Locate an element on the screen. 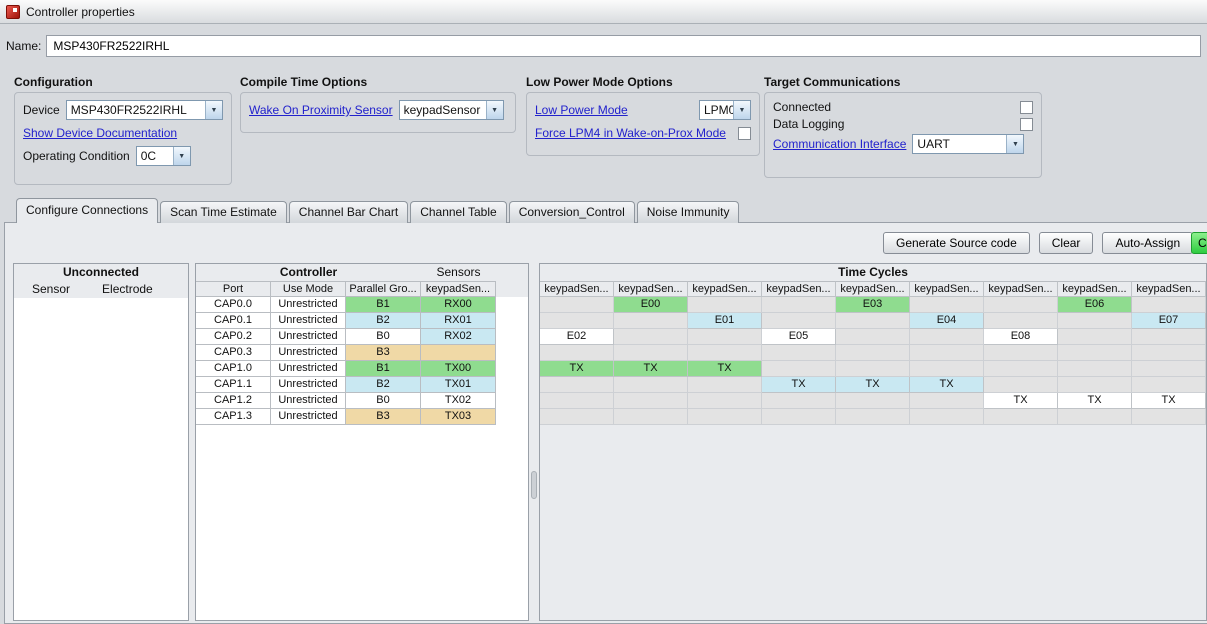  sensor-cell: TX03 is located at coordinates (458, 417).